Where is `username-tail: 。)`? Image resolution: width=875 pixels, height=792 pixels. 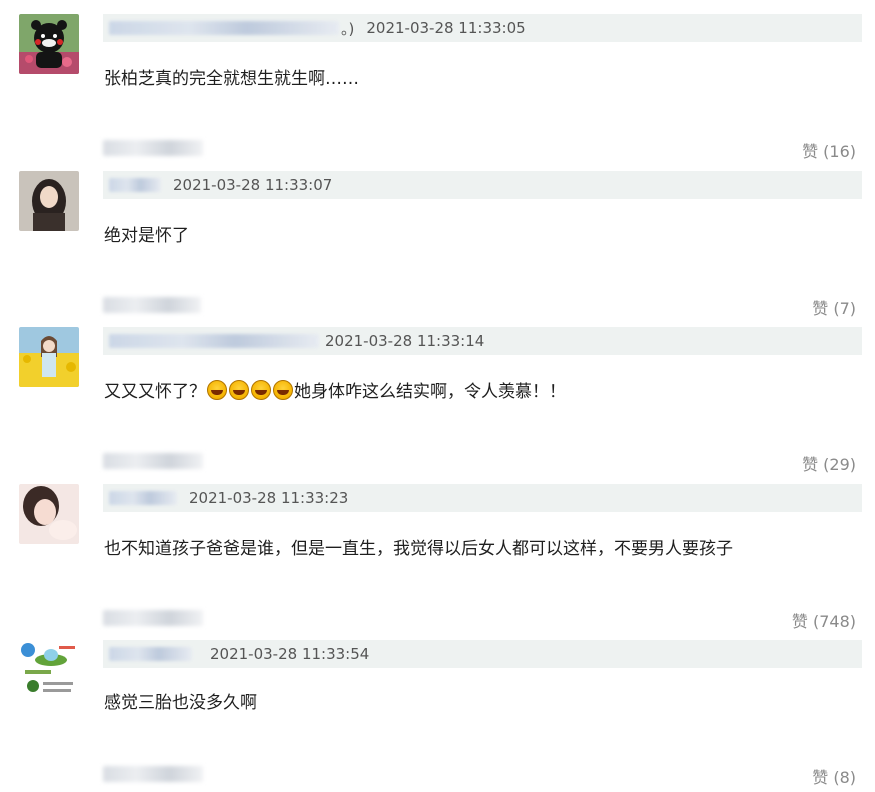
username-tail: 。) is located at coordinates (348, 28).